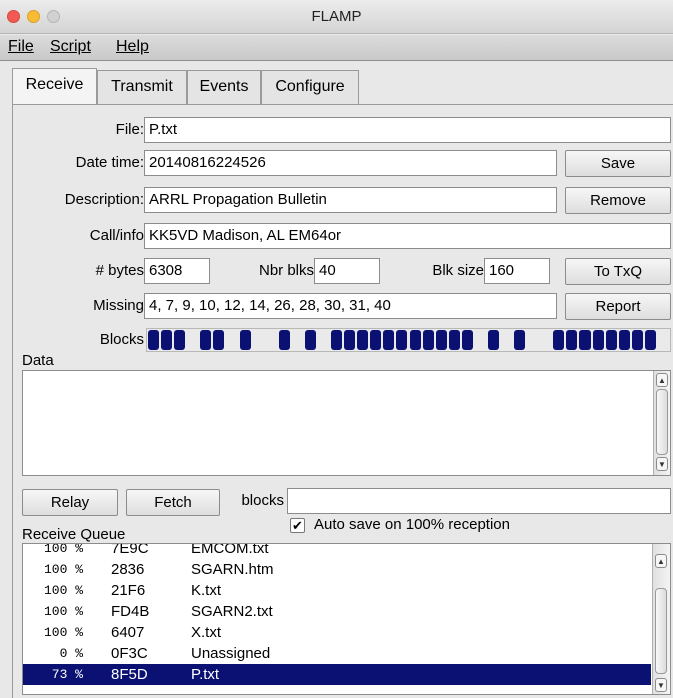 The width and height of the screenshot is (673, 698). What do you see at coordinates (458, 270) in the screenshot?
I see `blksize-label: Blk size` at bounding box center [458, 270].